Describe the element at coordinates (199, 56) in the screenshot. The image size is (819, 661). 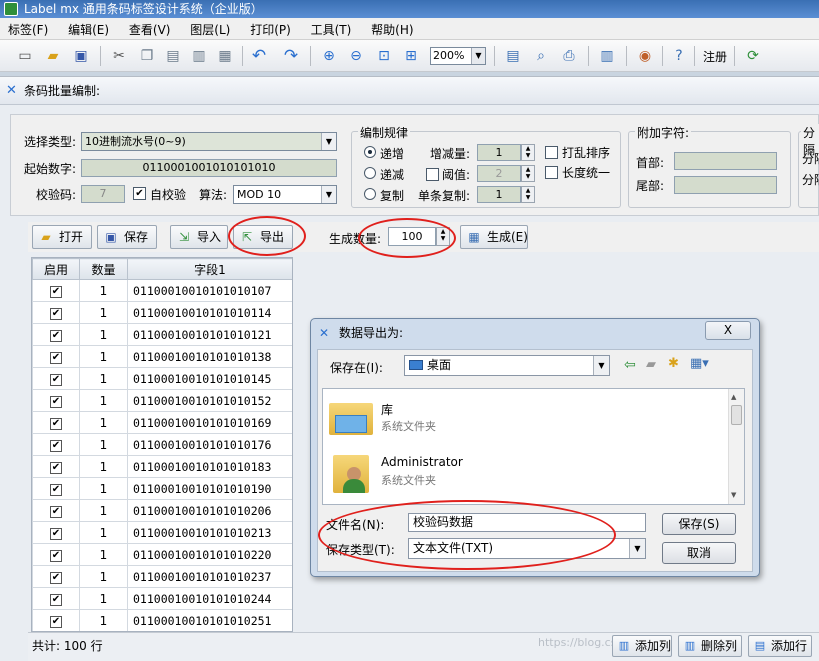
I see `paste-special-icon: ▥` at that location.